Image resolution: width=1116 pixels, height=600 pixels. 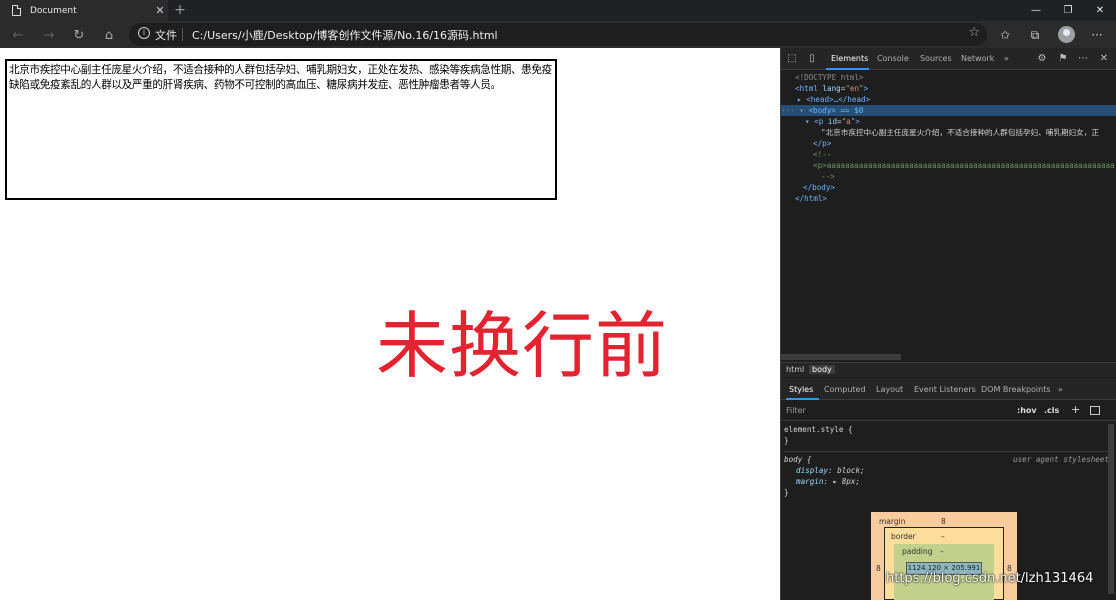 What do you see at coordinates (946, 470) in the screenshot?
I see `display-declaration: display: block;` at bounding box center [946, 470].